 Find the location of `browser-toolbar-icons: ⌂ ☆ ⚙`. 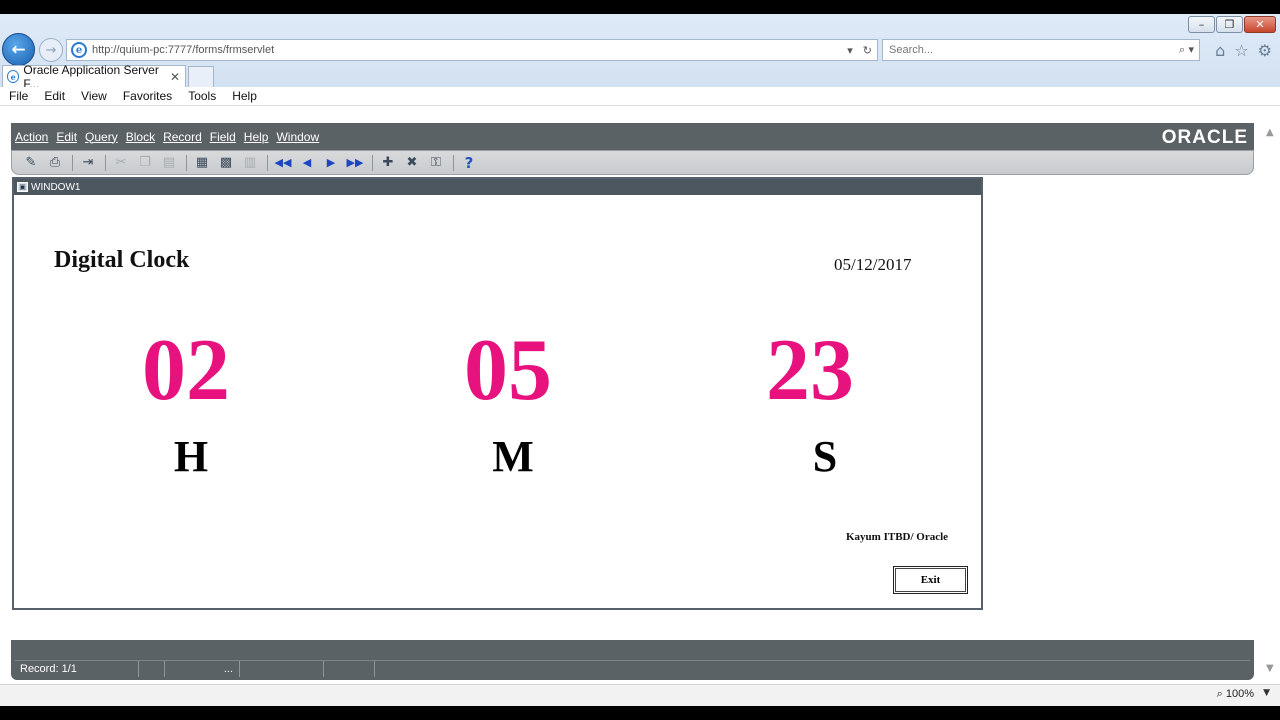

browser-toolbar-icons: ⌂ ☆ ⚙ is located at coordinates (1243, 50).